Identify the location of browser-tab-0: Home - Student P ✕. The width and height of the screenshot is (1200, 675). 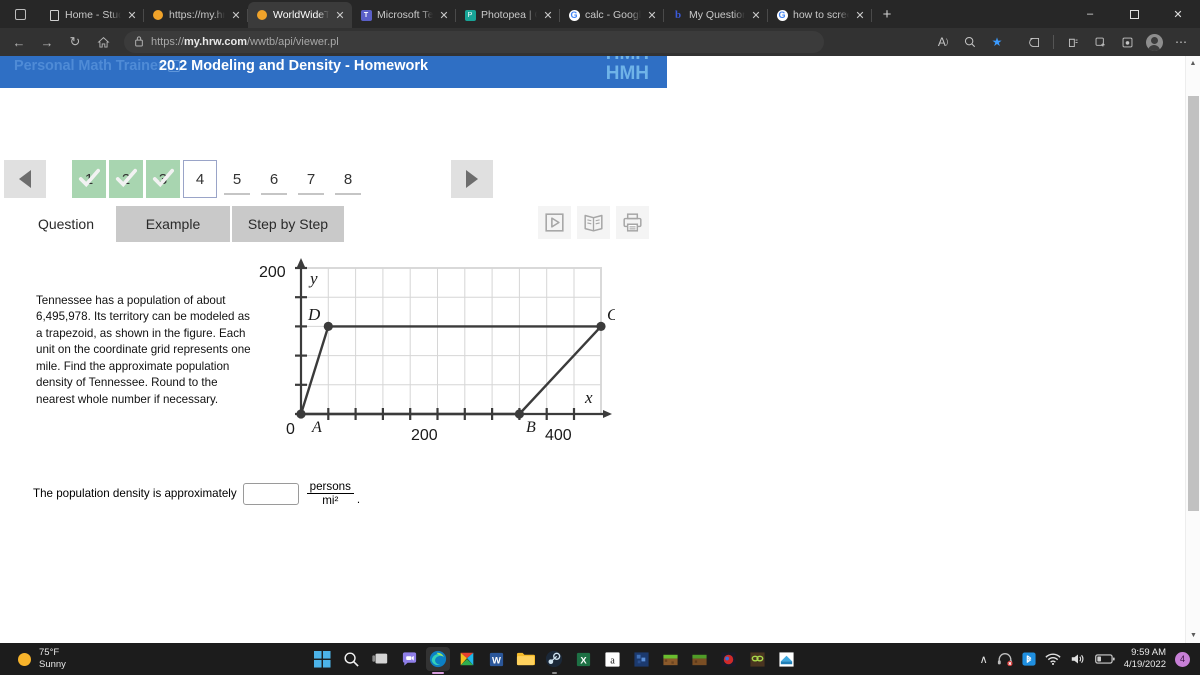
(92, 15).